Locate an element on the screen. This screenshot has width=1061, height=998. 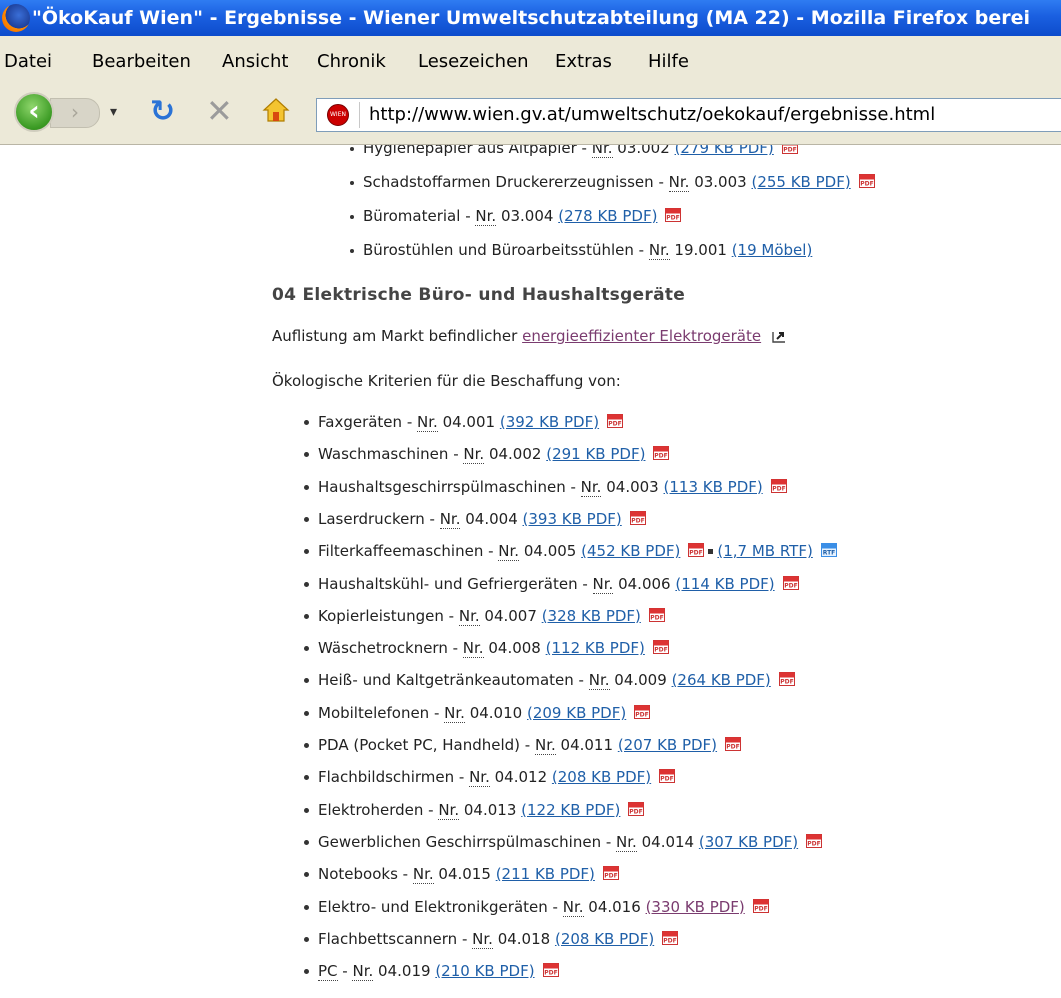
item-number: 03.004 is located at coordinates (527, 216).